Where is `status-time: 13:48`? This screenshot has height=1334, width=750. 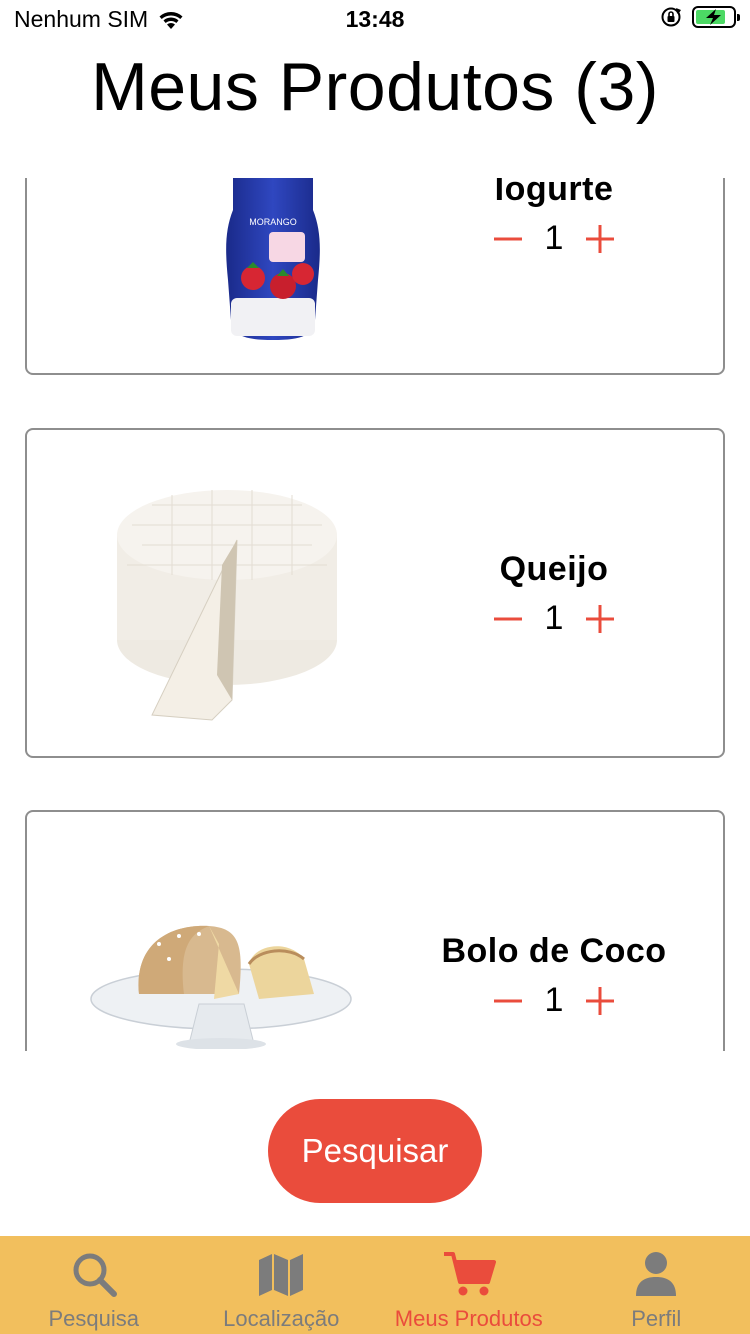
status-time: 13:48 is located at coordinates (375, 19).